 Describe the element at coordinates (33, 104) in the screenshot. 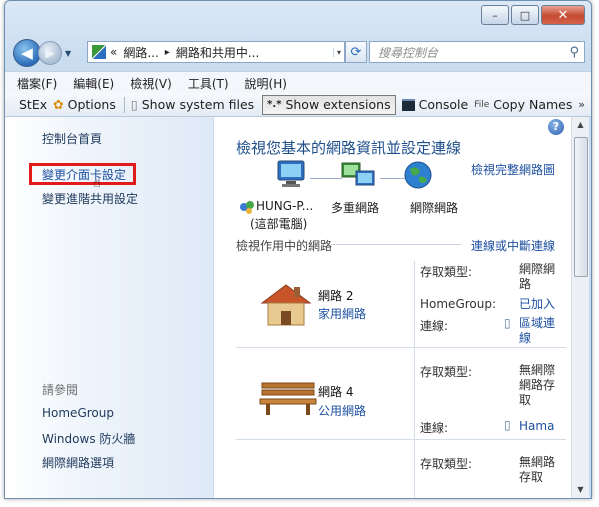

I see `stex-label: StEx` at that location.